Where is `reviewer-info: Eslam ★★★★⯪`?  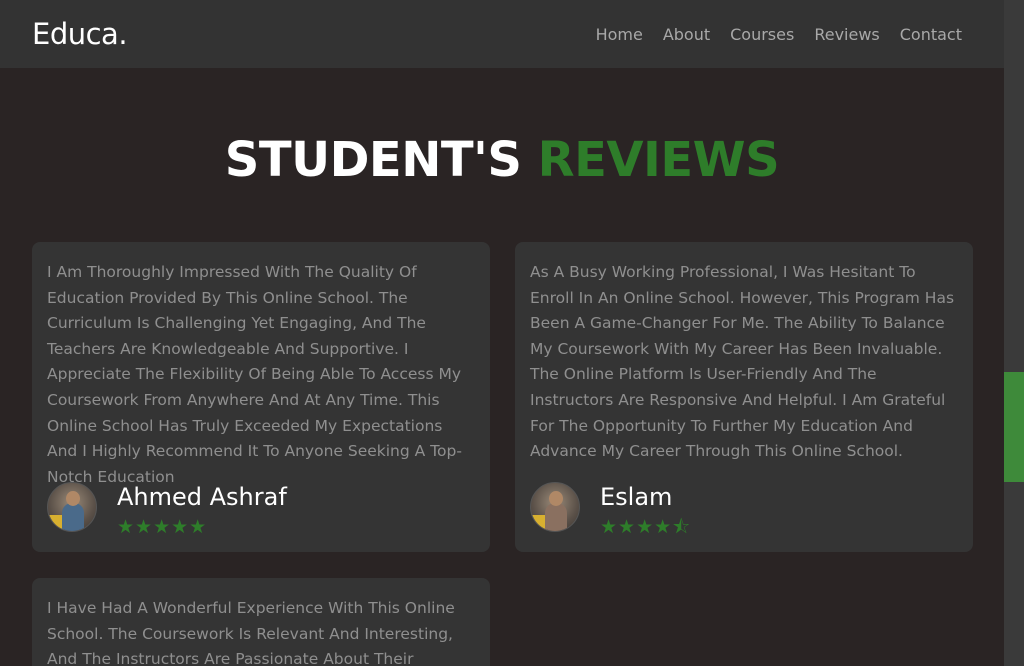 reviewer-info: Eslam ★★★★⯪ is located at coordinates (645, 510).